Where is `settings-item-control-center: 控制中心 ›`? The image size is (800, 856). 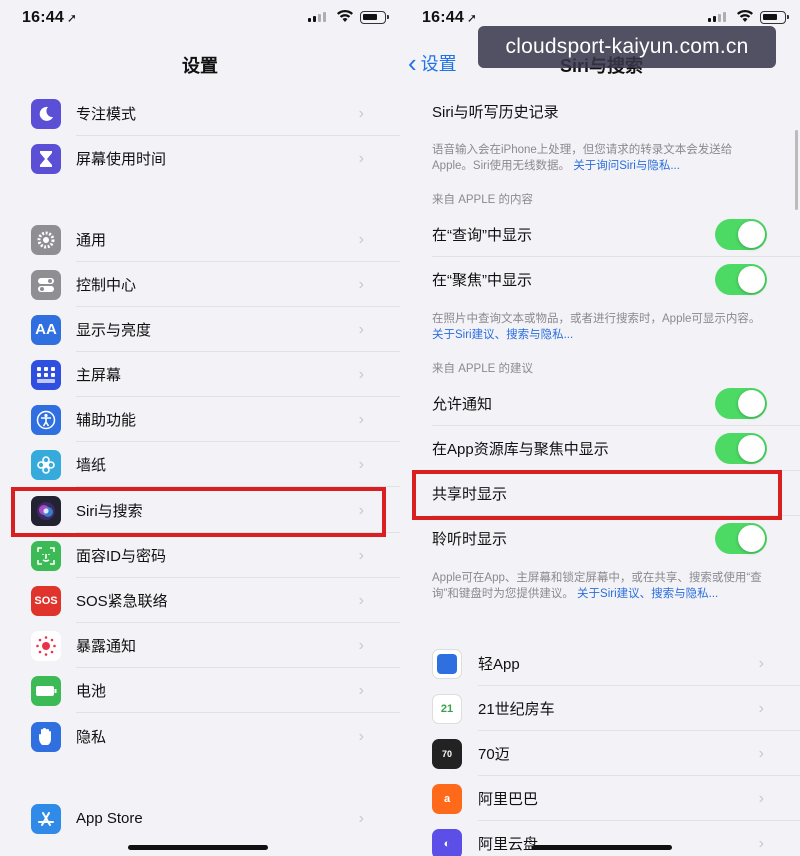 settings-item-control-center: 控制中心 › is located at coordinates (200, 284).